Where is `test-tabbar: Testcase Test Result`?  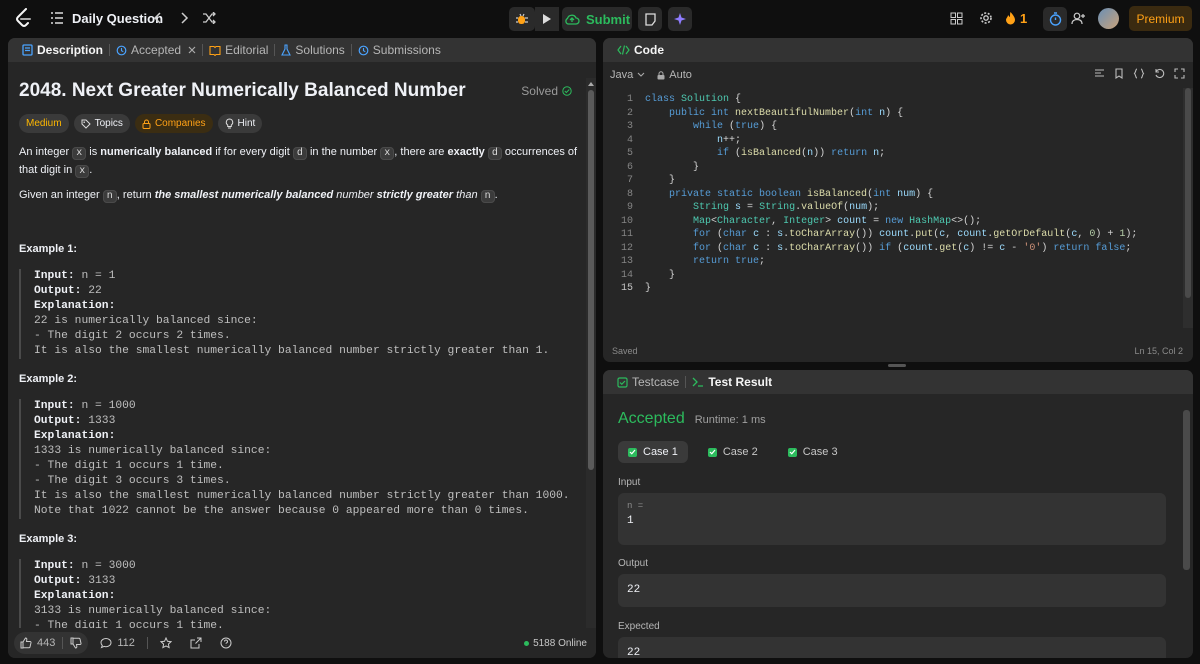 test-tabbar: Testcase Test Result is located at coordinates (898, 382).